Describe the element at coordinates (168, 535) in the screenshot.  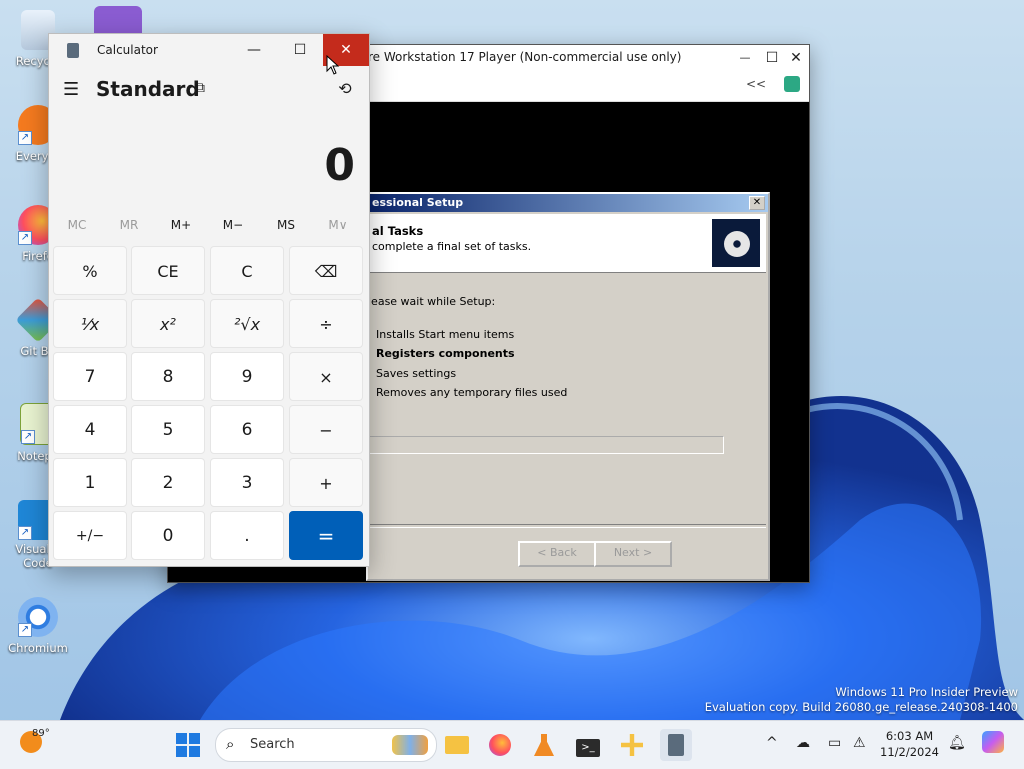
I see `digit-0-button: 0` at that location.